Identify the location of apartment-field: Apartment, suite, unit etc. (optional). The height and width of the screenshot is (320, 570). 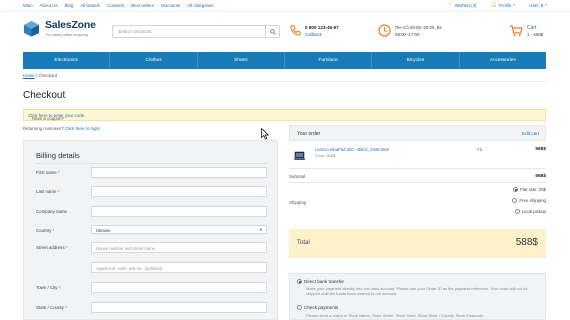
(179, 267).